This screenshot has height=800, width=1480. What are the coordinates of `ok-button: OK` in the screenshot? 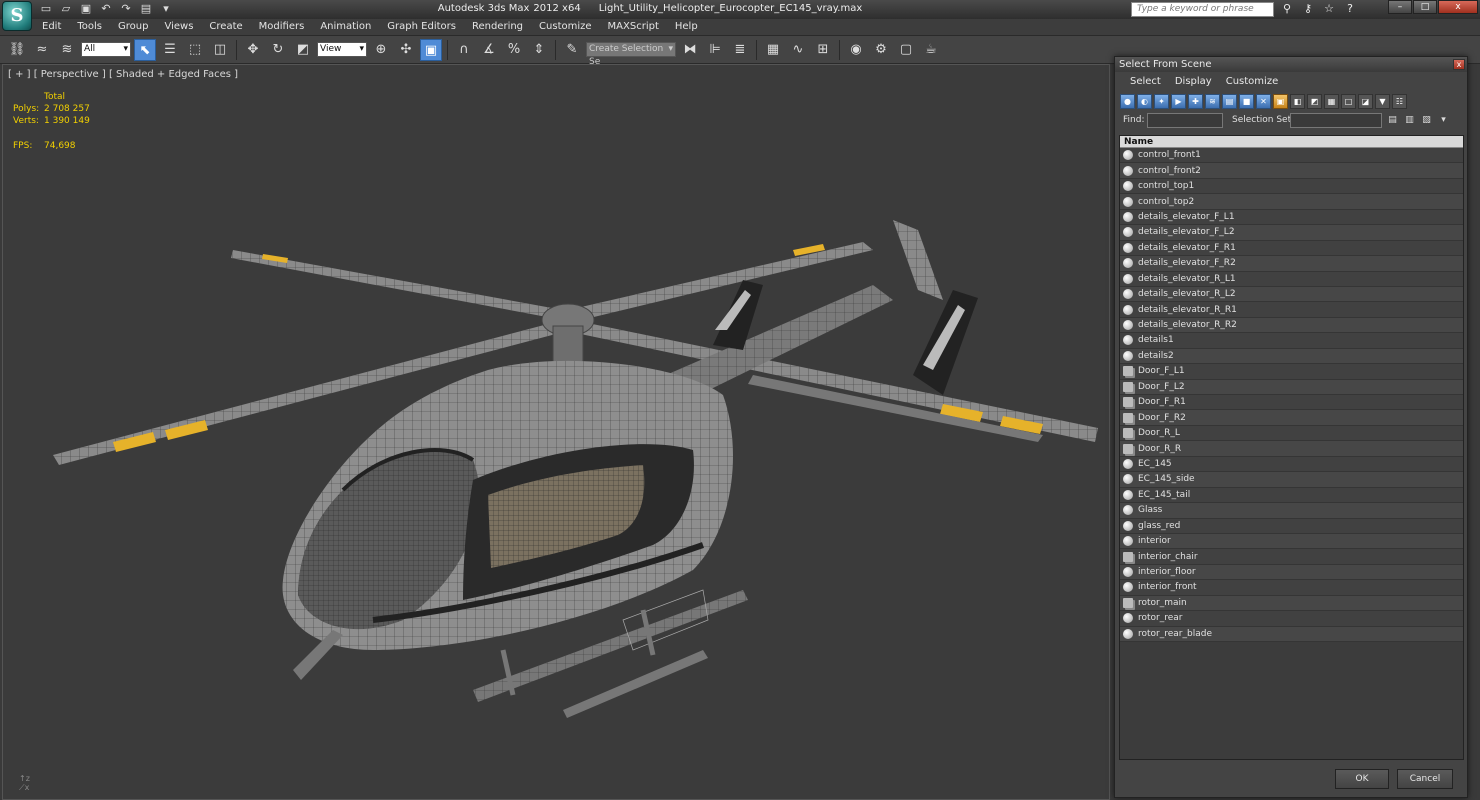 It's located at (1362, 779).